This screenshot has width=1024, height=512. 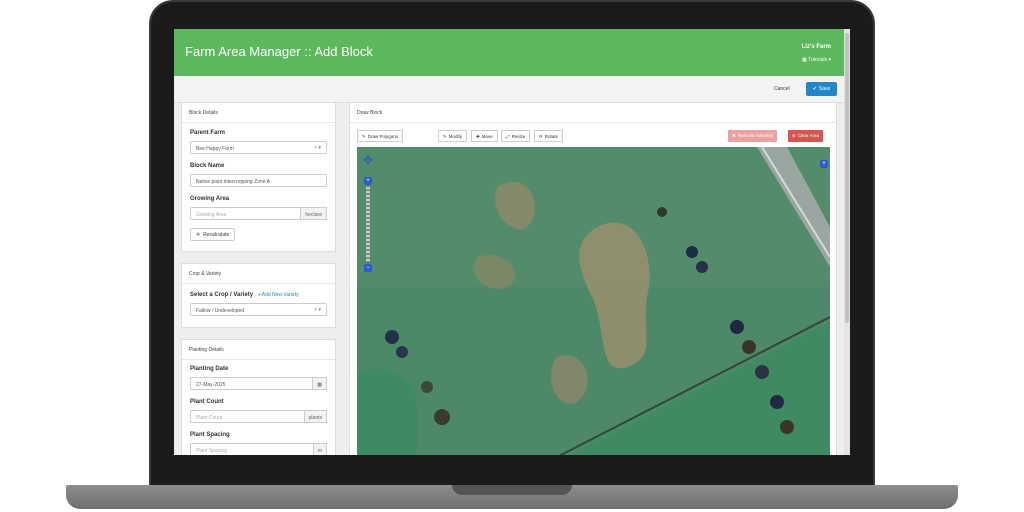 I want to click on resize-button: ⤢ Resize, so click(x=516, y=136).